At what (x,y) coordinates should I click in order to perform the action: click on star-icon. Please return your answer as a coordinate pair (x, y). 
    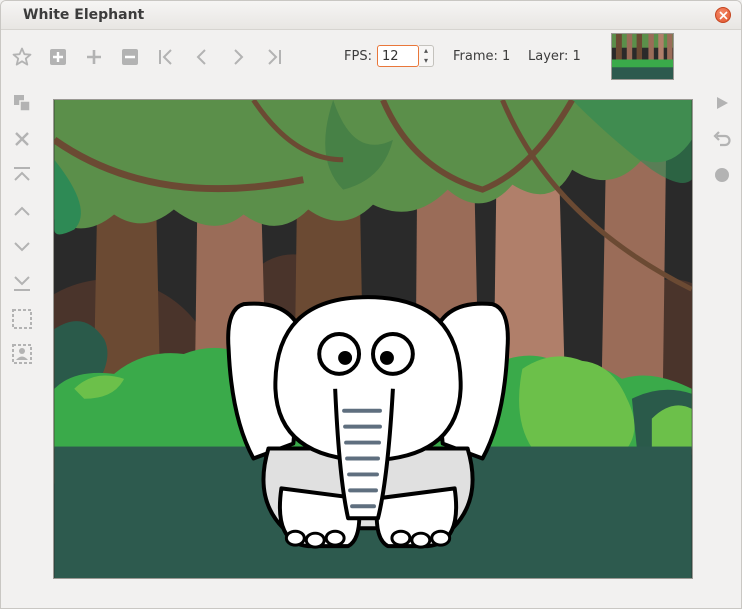
    Looking at the image, I should click on (22, 57).